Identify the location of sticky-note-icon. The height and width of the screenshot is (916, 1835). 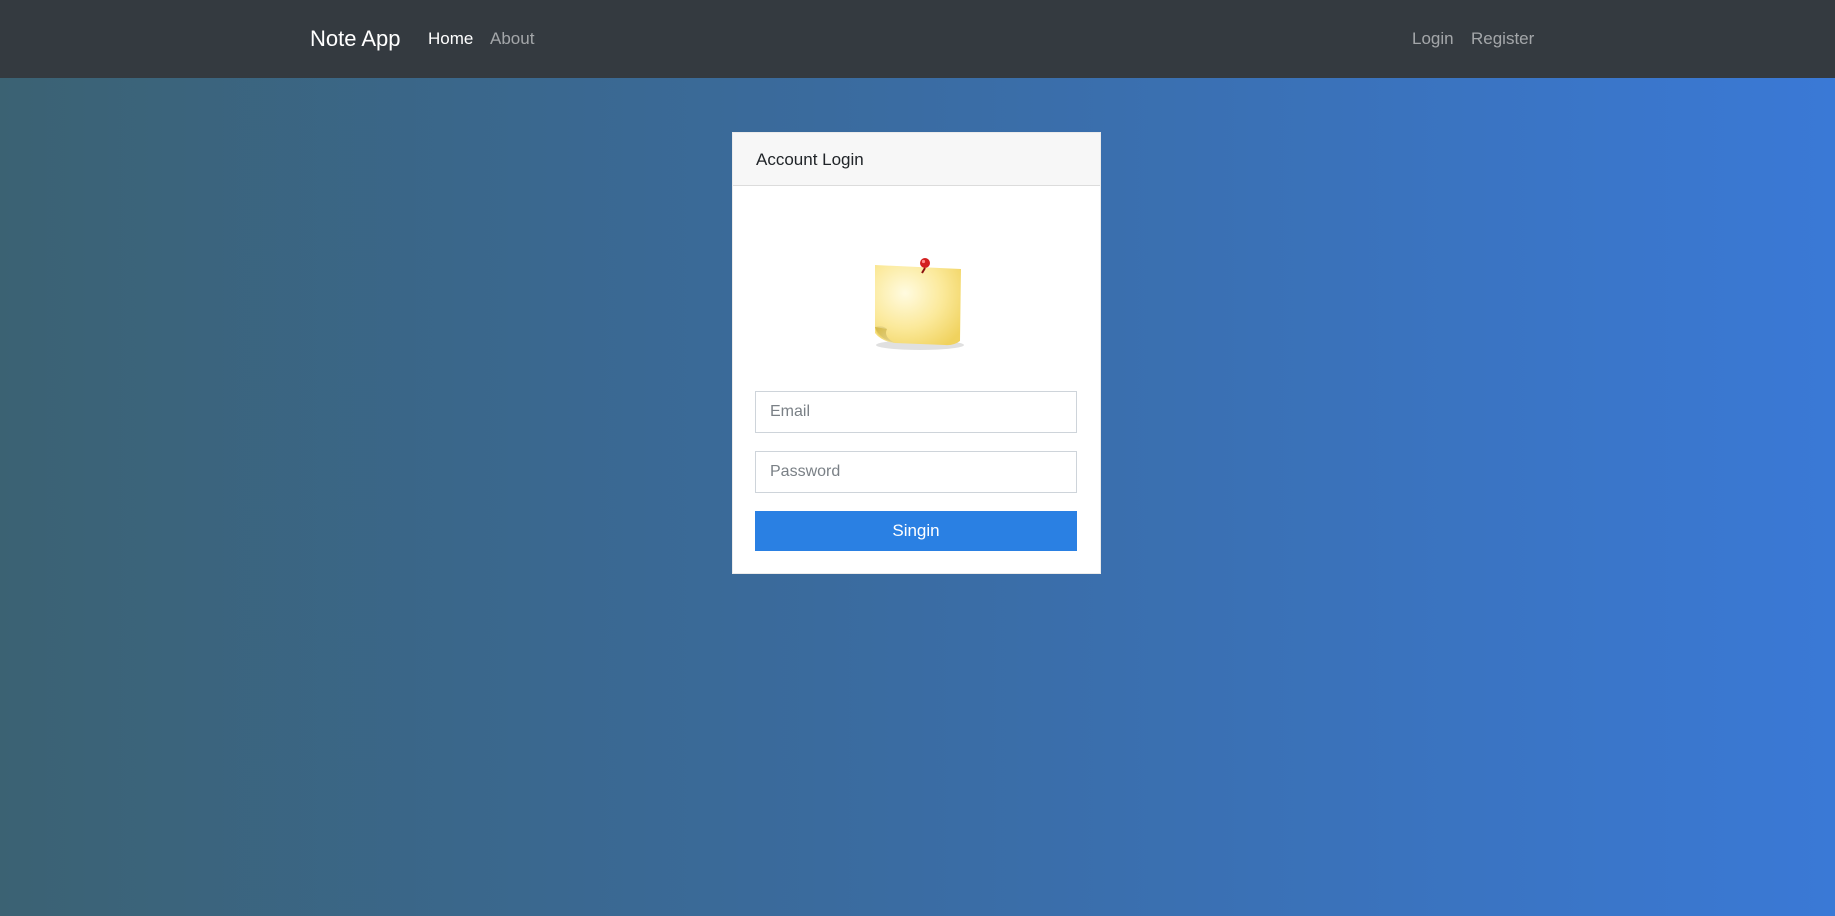
(920, 300).